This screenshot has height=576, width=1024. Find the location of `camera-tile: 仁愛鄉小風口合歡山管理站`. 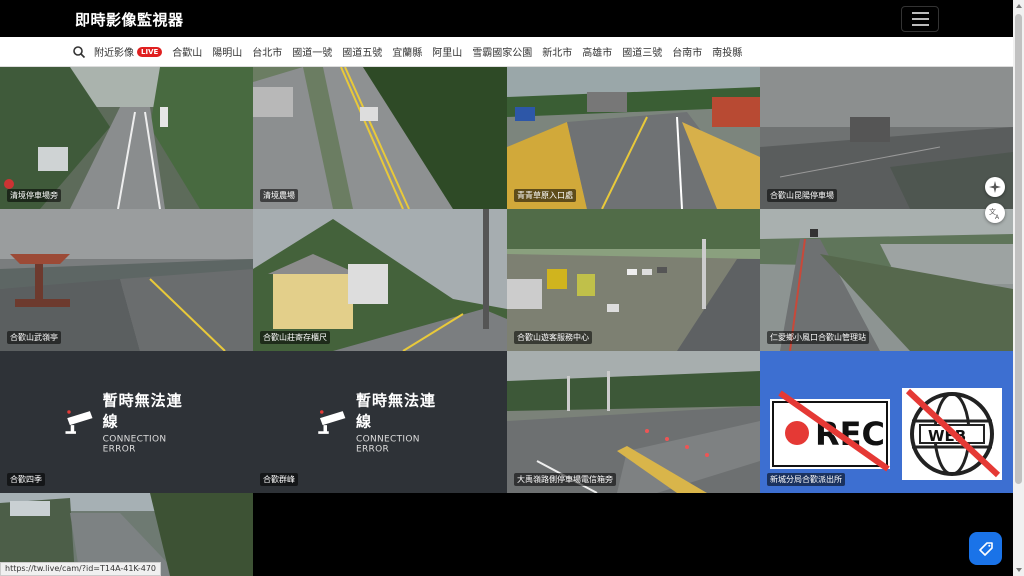

camera-tile: 仁愛鄉小風口合歡山管理站 is located at coordinates (886, 280).